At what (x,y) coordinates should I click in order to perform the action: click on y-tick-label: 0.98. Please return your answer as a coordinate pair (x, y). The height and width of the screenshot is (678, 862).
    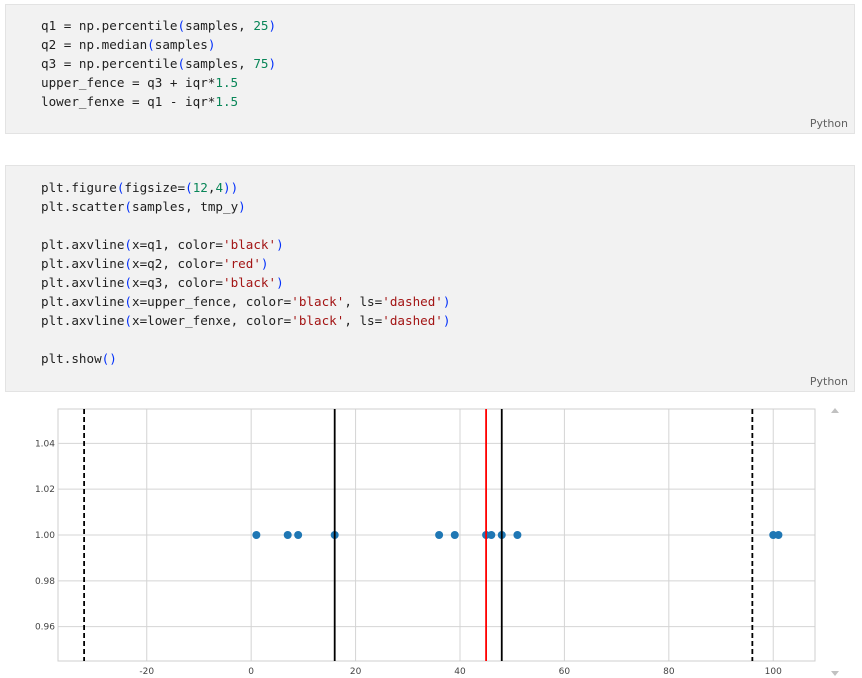
    Looking at the image, I should click on (45, 582).